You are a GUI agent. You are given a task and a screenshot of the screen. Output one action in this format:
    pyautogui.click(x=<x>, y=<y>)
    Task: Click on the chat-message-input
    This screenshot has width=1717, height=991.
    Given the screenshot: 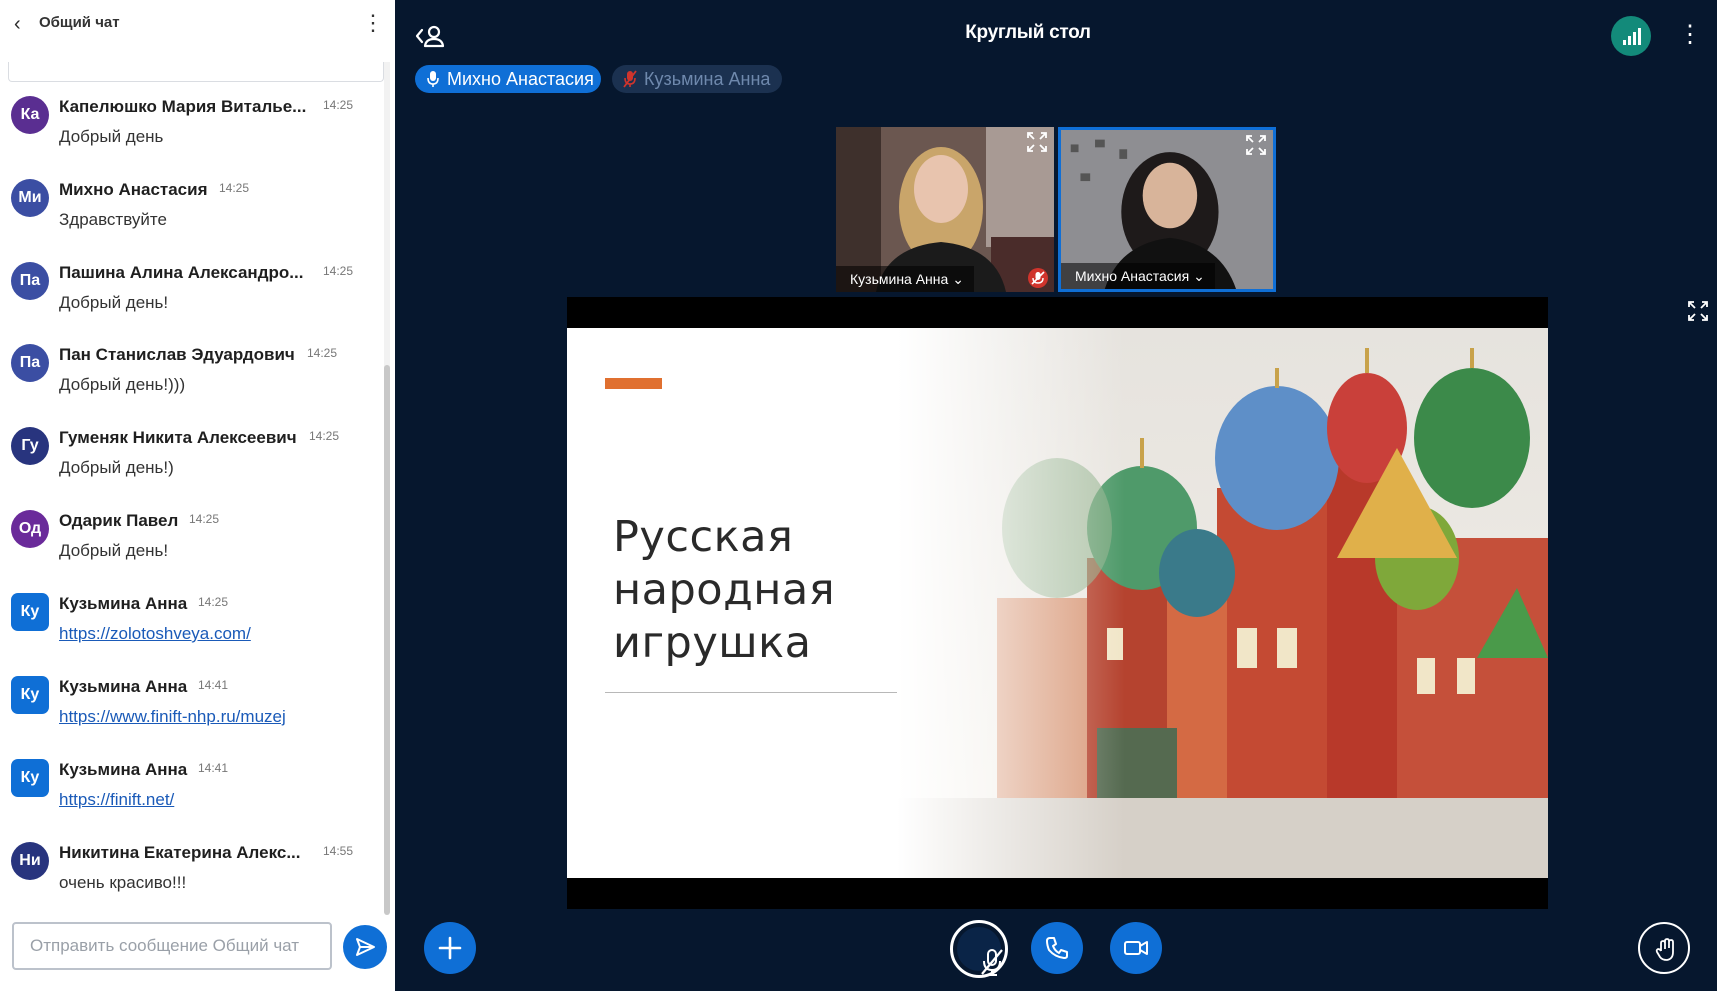 What is the action you would take?
    pyautogui.click(x=172, y=946)
    